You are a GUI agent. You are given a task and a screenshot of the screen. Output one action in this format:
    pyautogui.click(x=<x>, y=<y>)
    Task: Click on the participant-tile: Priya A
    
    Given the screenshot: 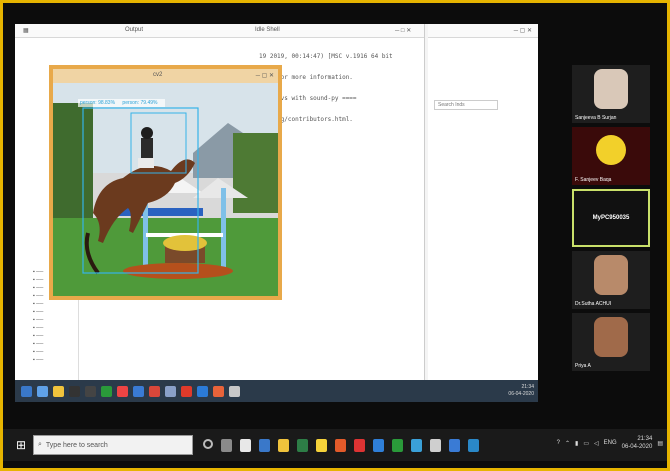 What is the action you would take?
    pyautogui.click(x=611, y=342)
    